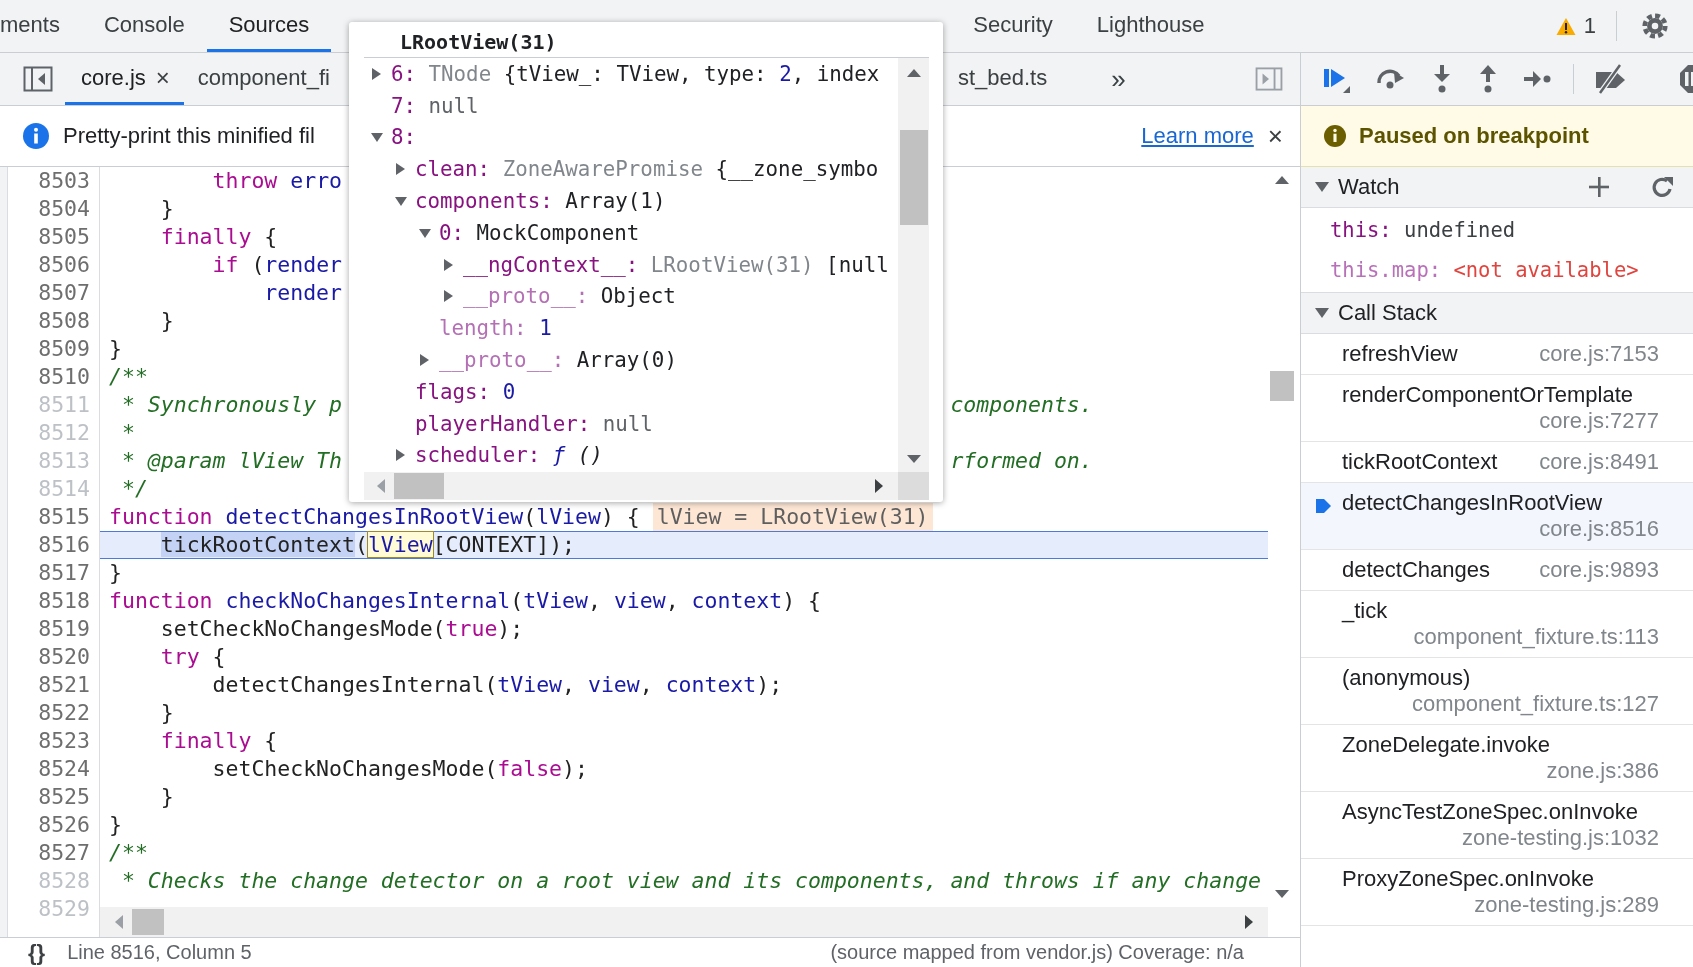  Describe the element at coordinates (53, 573) in the screenshot. I see `line-number: 8517` at that location.